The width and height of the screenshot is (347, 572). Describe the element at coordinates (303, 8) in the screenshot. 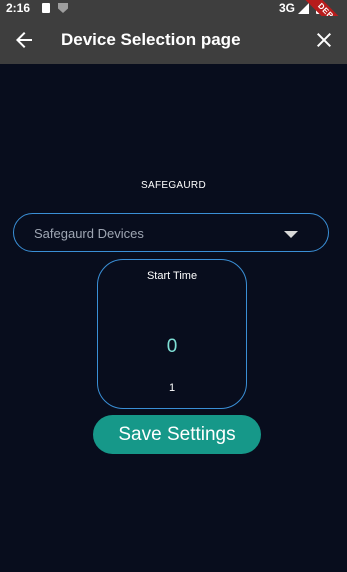

I see `signal-icon` at that location.